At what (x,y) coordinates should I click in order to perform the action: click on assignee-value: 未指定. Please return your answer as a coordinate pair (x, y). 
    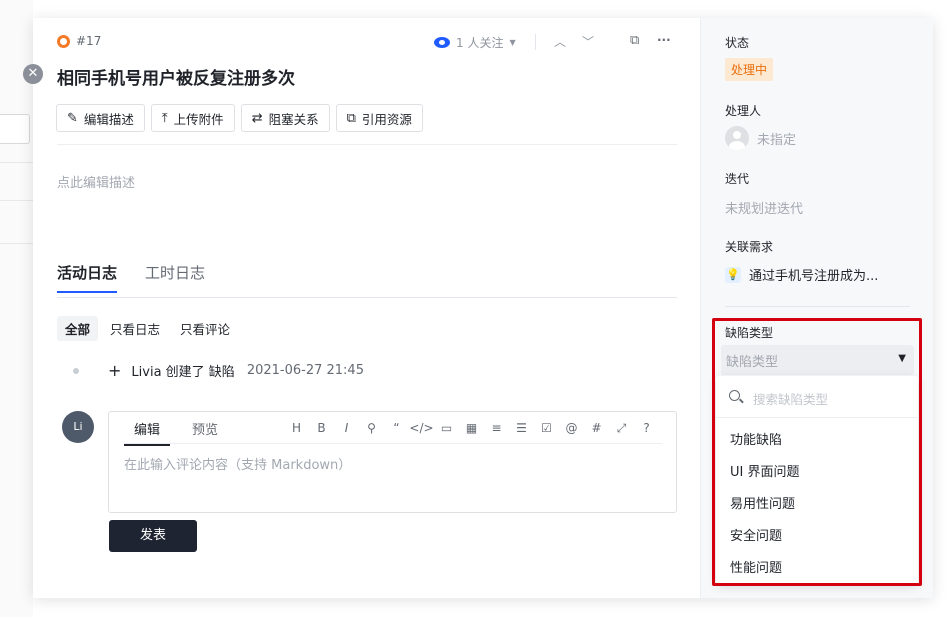
    Looking at the image, I should click on (777, 140).